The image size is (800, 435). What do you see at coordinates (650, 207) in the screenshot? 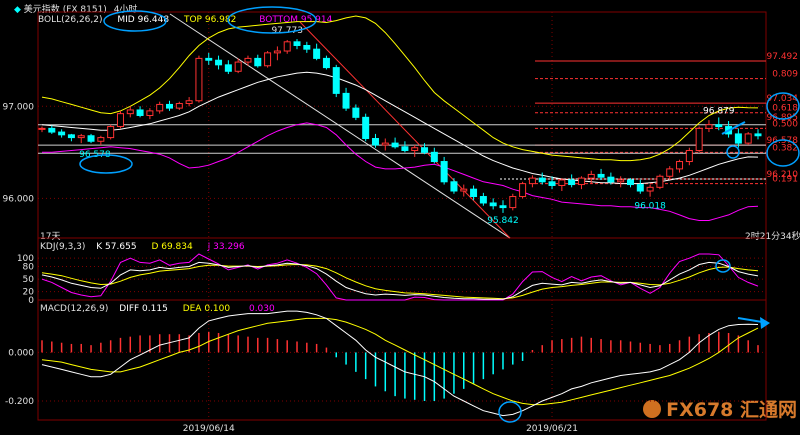
I see `mid-low-annotation: 96.018` at bounding box center [650, 207].